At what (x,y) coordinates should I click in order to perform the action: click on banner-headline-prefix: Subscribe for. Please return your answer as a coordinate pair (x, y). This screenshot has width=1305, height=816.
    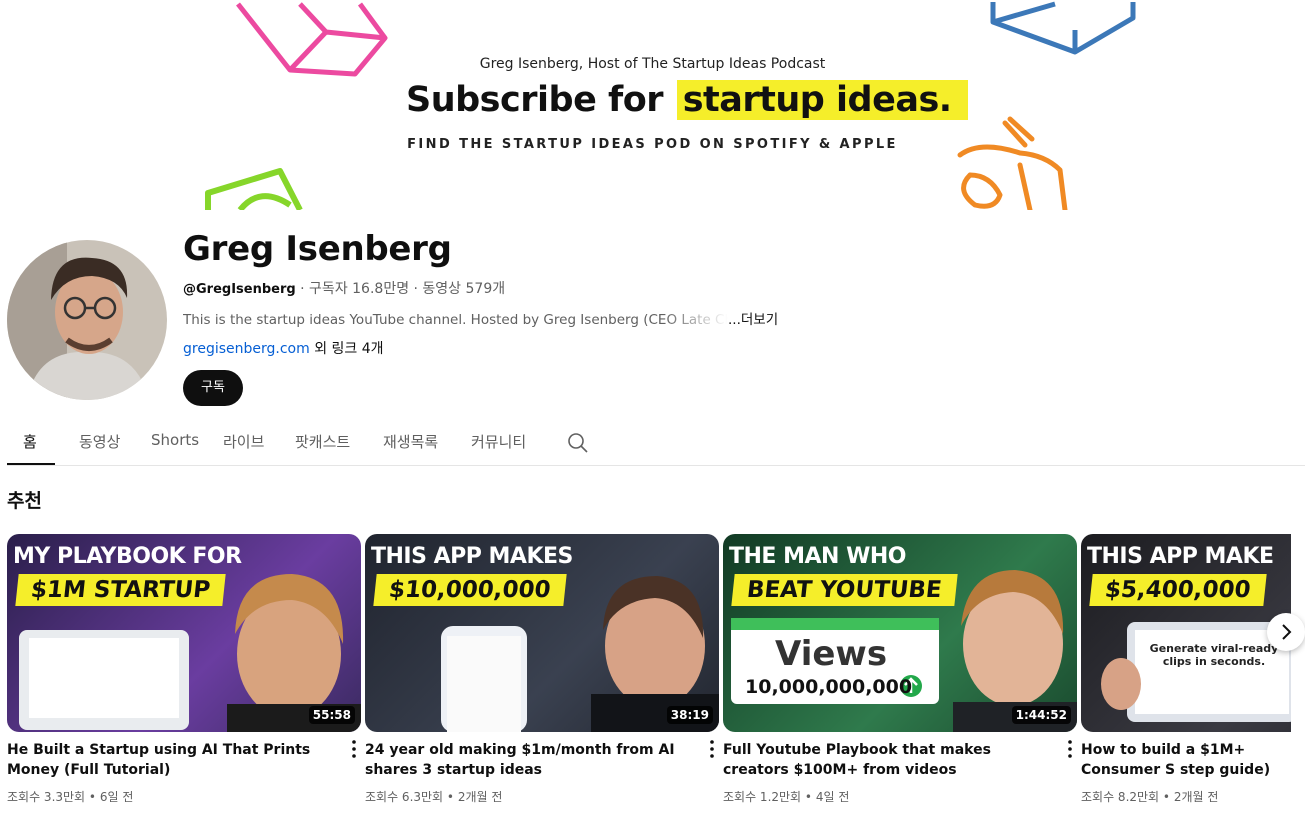
    Looking at the image, I should click on (535, 100).